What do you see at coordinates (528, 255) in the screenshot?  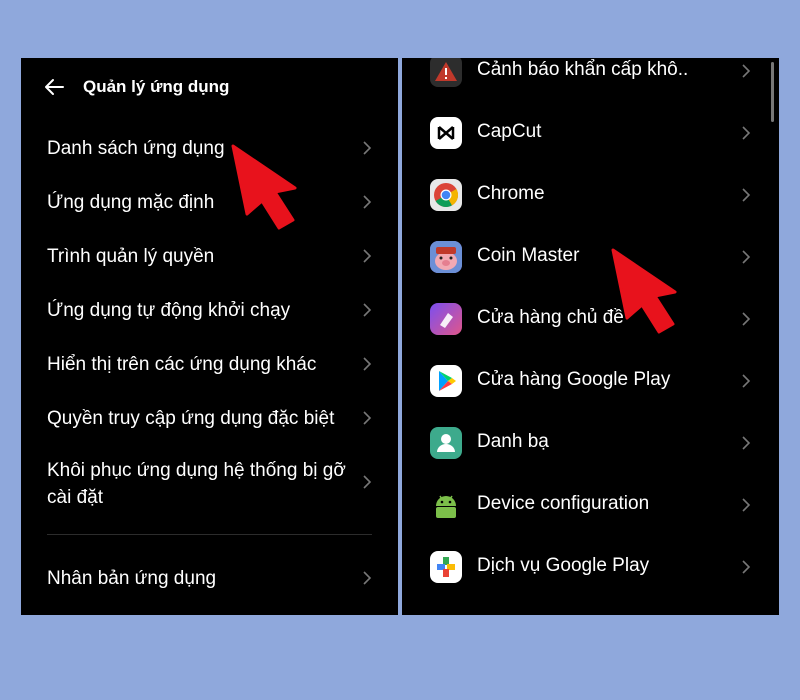 I see `app-name: Coin Master` at bounding box center [528, 255].